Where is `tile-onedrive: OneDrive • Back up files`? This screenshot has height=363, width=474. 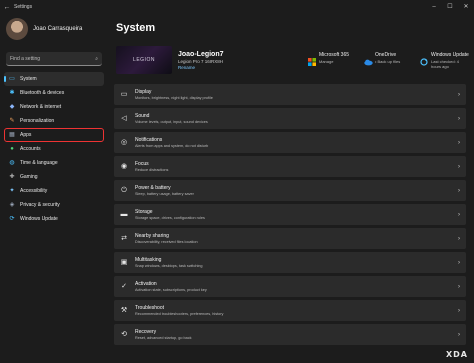
tile-onedrive: OneDrive • Back up files is located at coordinates (389, 60).